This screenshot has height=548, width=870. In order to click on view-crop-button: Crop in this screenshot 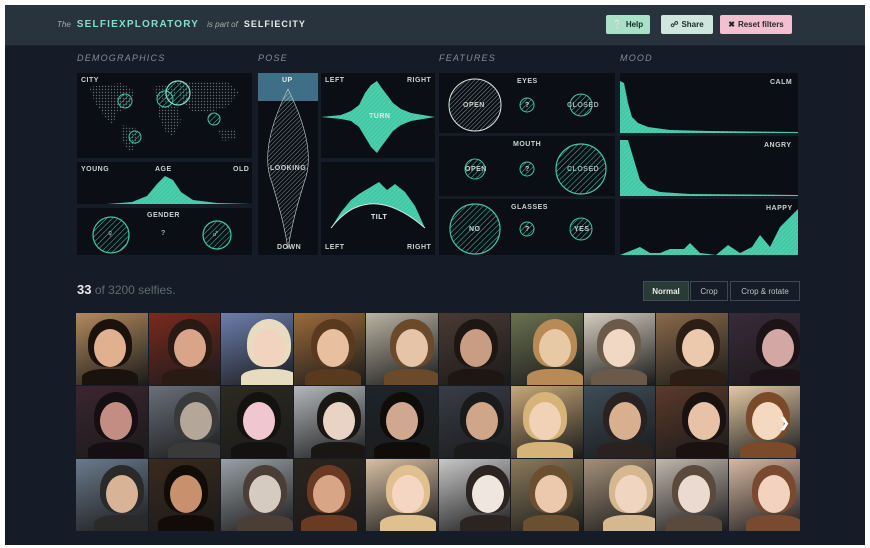, I will do `click(709, 291)`.